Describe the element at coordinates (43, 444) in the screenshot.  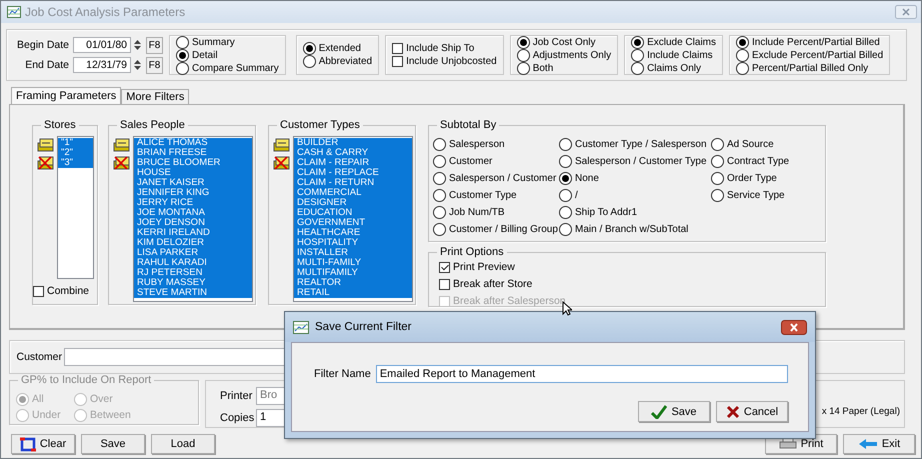
I see `action-button: Clear` at that location.